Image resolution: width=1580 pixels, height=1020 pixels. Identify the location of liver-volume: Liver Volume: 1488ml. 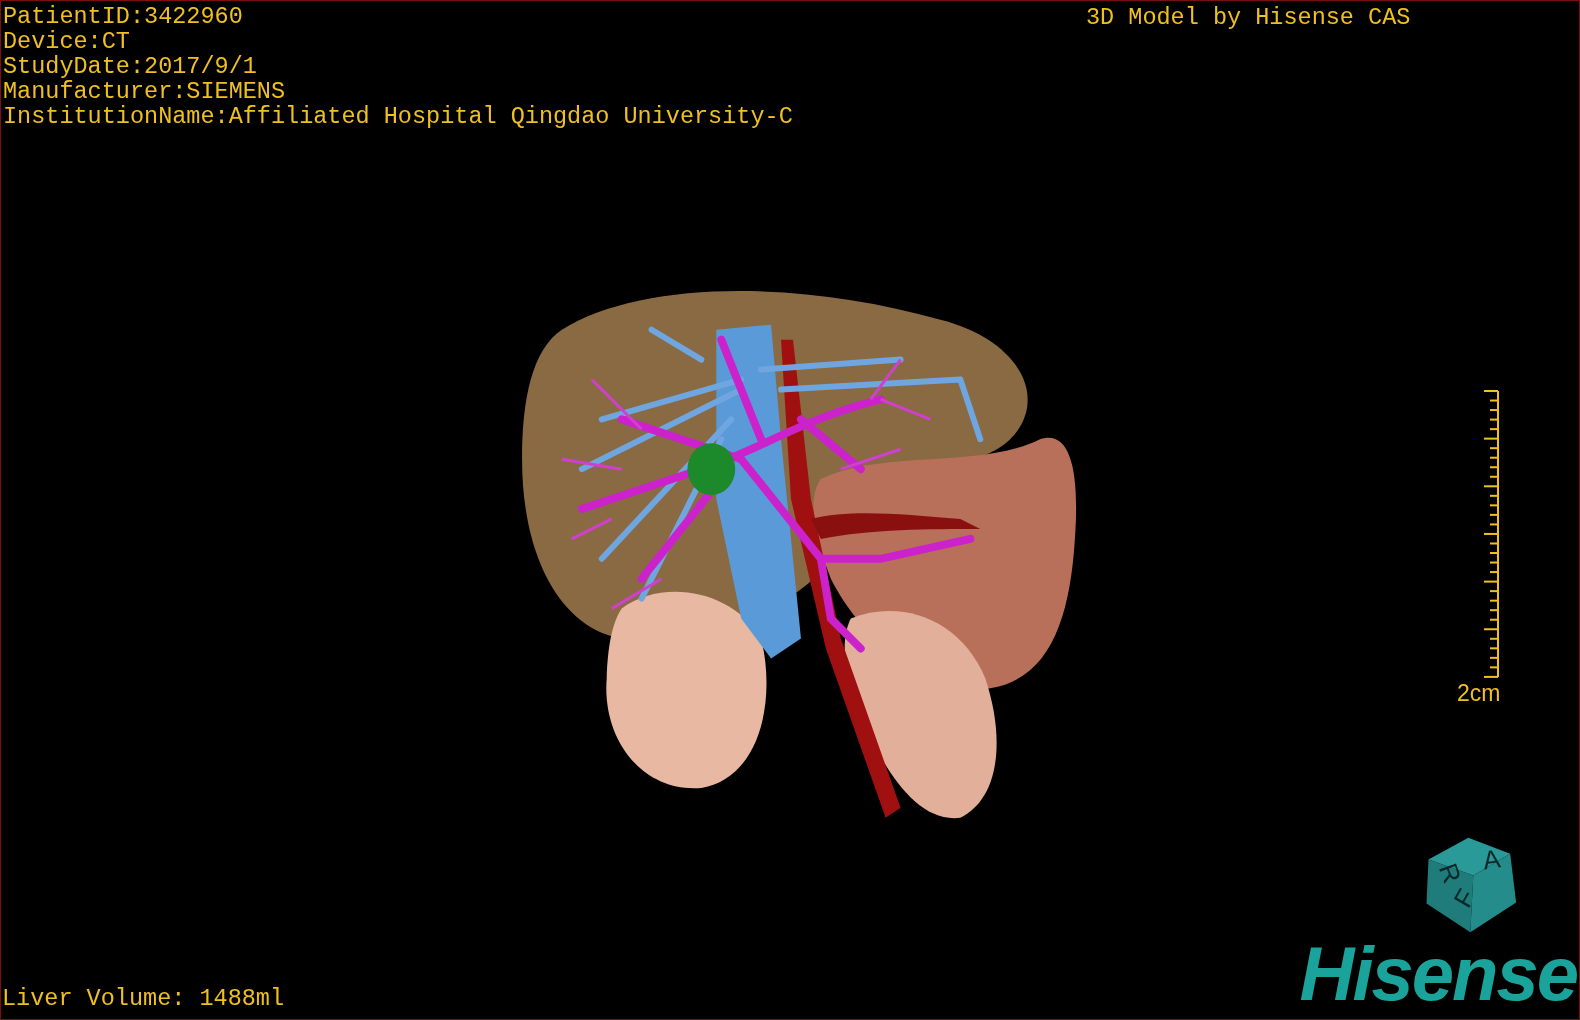
(143, 998).